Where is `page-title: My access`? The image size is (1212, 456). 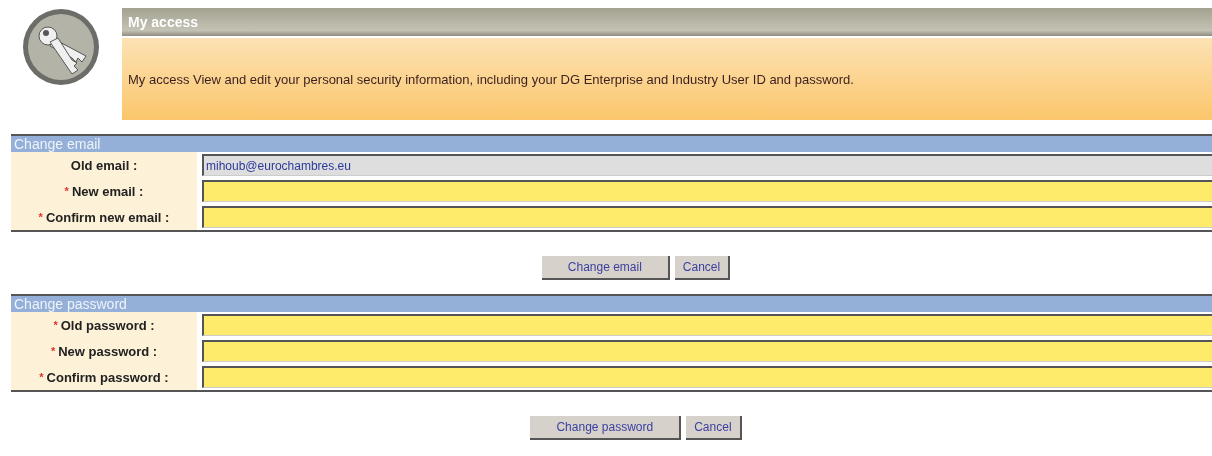
page-title: My access is located at coordinates (667, 22).